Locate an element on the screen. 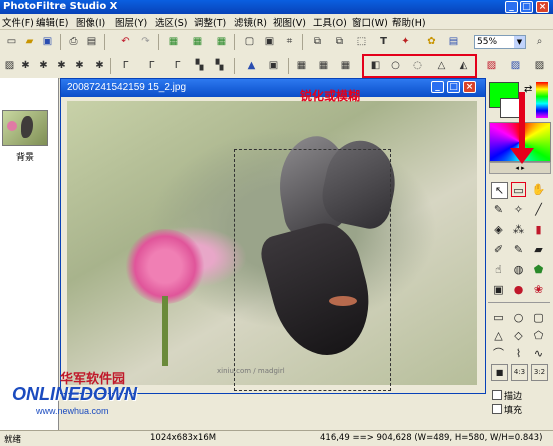  effect-brush-icon: ✎ is located at coordinates (518, 249).